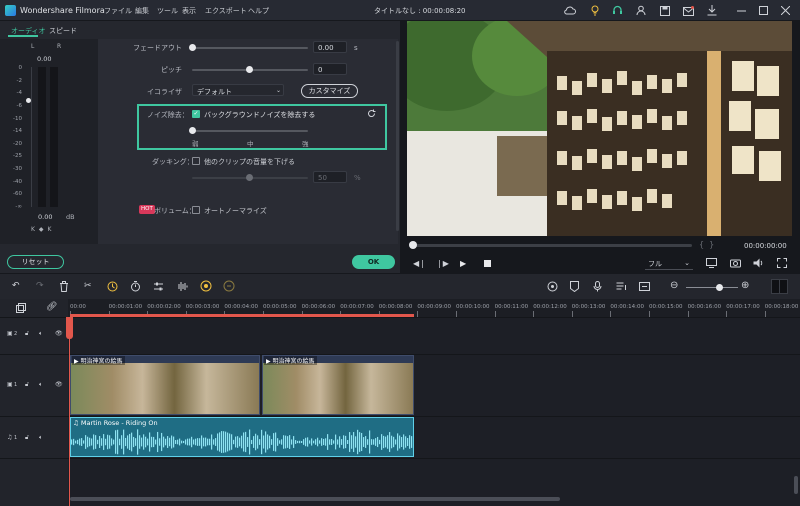  I want to click on timeline-layout-toggle, so click(779, 286).